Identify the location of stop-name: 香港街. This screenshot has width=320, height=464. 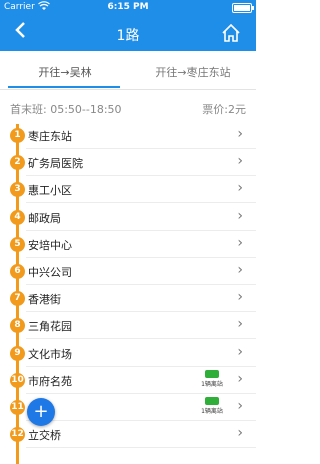
(44, 300).